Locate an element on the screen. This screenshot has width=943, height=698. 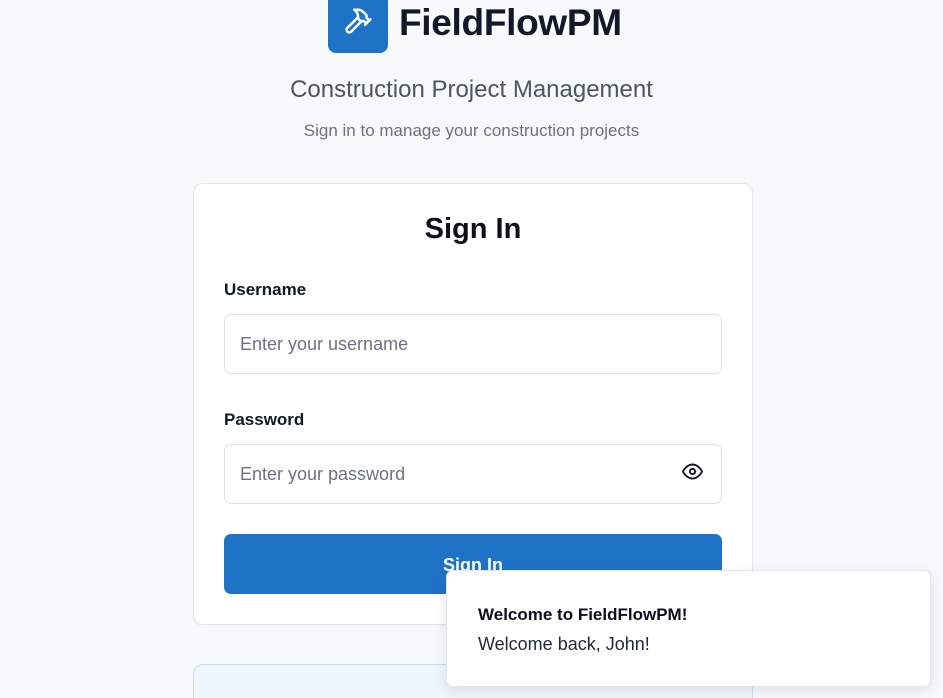
password-label: Password is located at coordinates (264, 419).